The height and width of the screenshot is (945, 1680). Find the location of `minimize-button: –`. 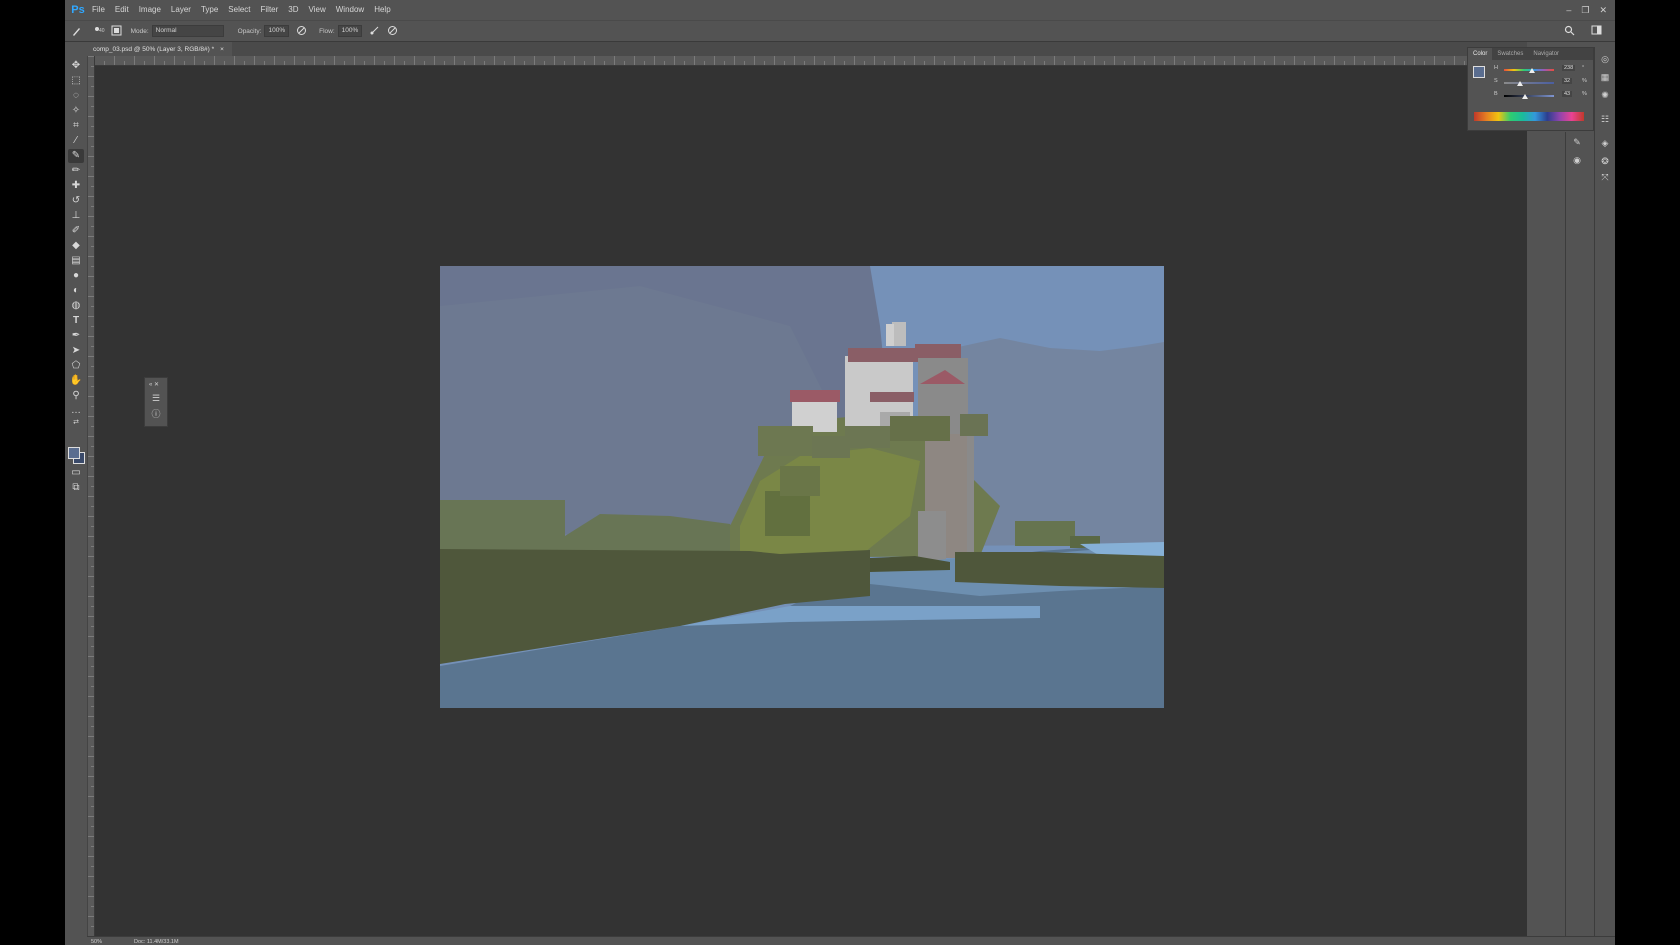

minimize-button: – is located at coordinates (1568, 10).